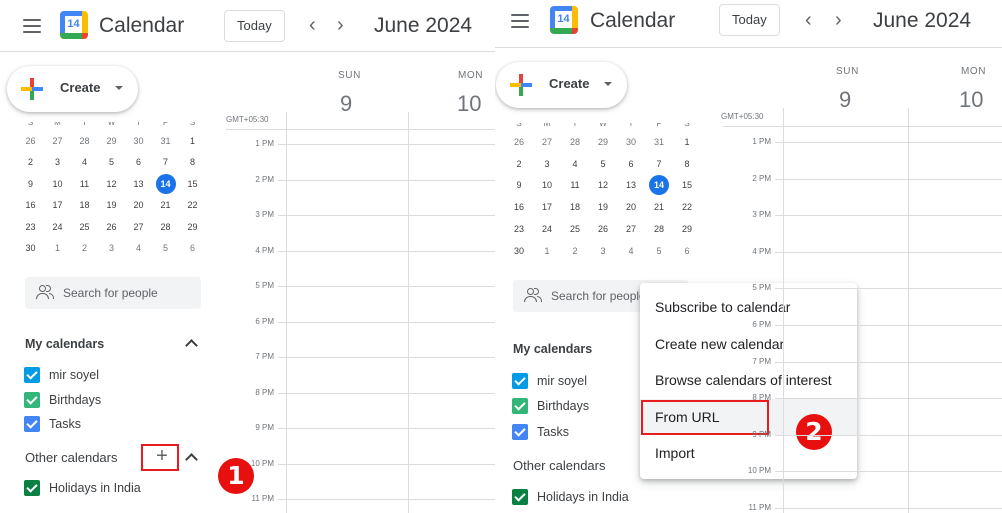 The width and height of the screenshot is (1002, 513). What do you see at coordinates (57, 205) in the screenshot?
I see `mini-calendar-day: 17` at bounding box center [57, 205].